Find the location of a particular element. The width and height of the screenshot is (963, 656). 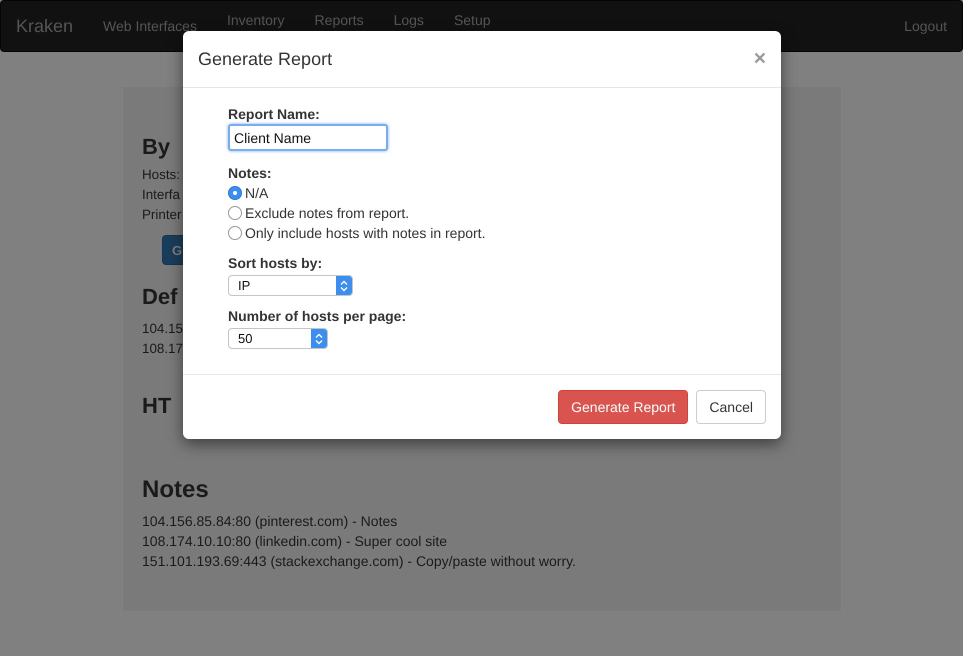

modal-title: Generate Report is located at coordinates (265, 59).